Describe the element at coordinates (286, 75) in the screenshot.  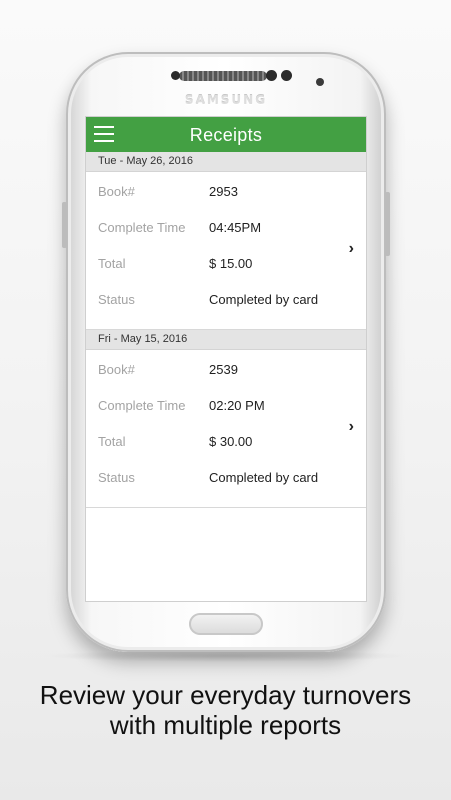
I see `proximity-sensor` at that location.